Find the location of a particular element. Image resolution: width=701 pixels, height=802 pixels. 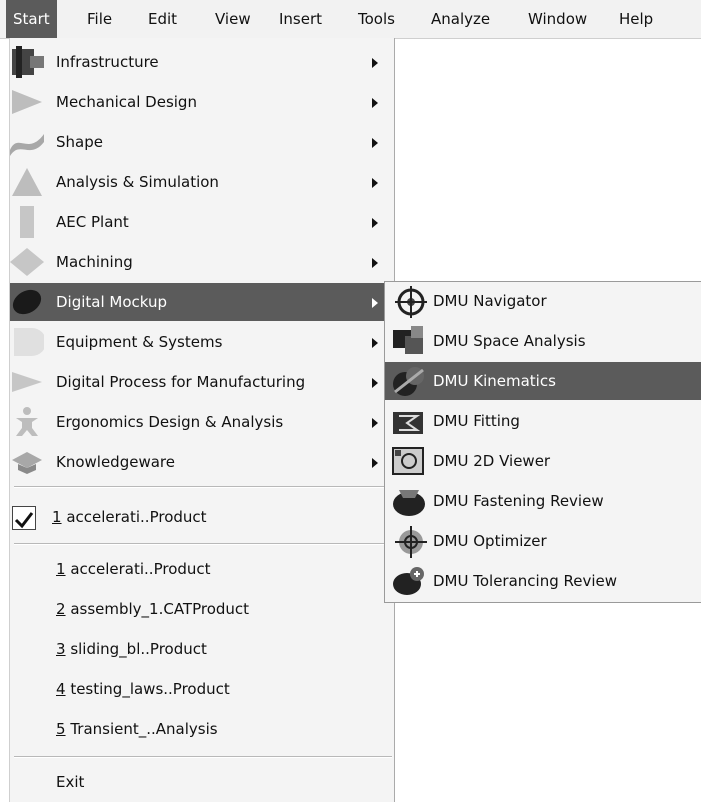

dmu-tolerancing-review-icon is located at coordinates (408, 581).